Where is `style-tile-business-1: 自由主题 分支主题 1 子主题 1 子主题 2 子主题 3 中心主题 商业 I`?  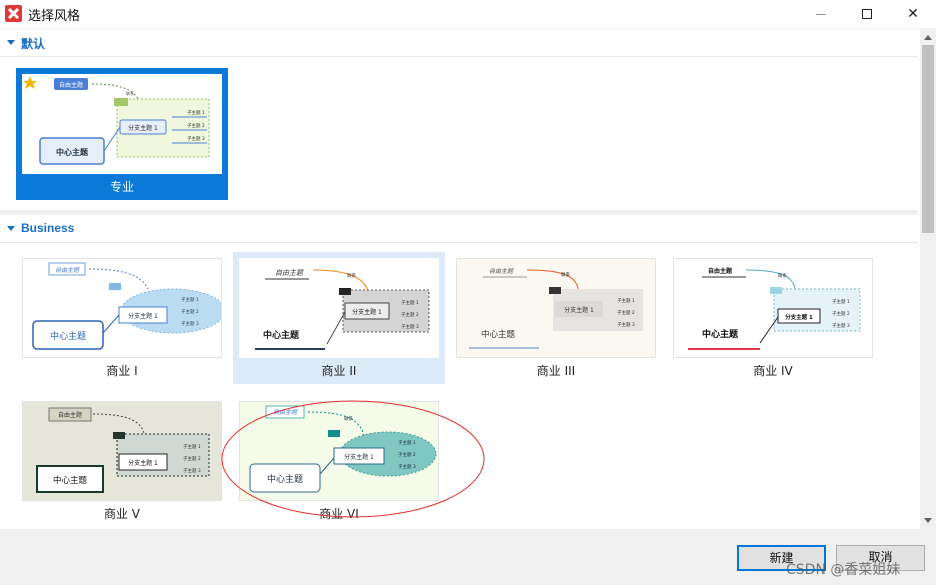
style-tile-business-1: 自由主题 分支主题 1 子主题 1 子主题 2 子主题 3 中心主题 商业 I is located at coordinates (122, 317).